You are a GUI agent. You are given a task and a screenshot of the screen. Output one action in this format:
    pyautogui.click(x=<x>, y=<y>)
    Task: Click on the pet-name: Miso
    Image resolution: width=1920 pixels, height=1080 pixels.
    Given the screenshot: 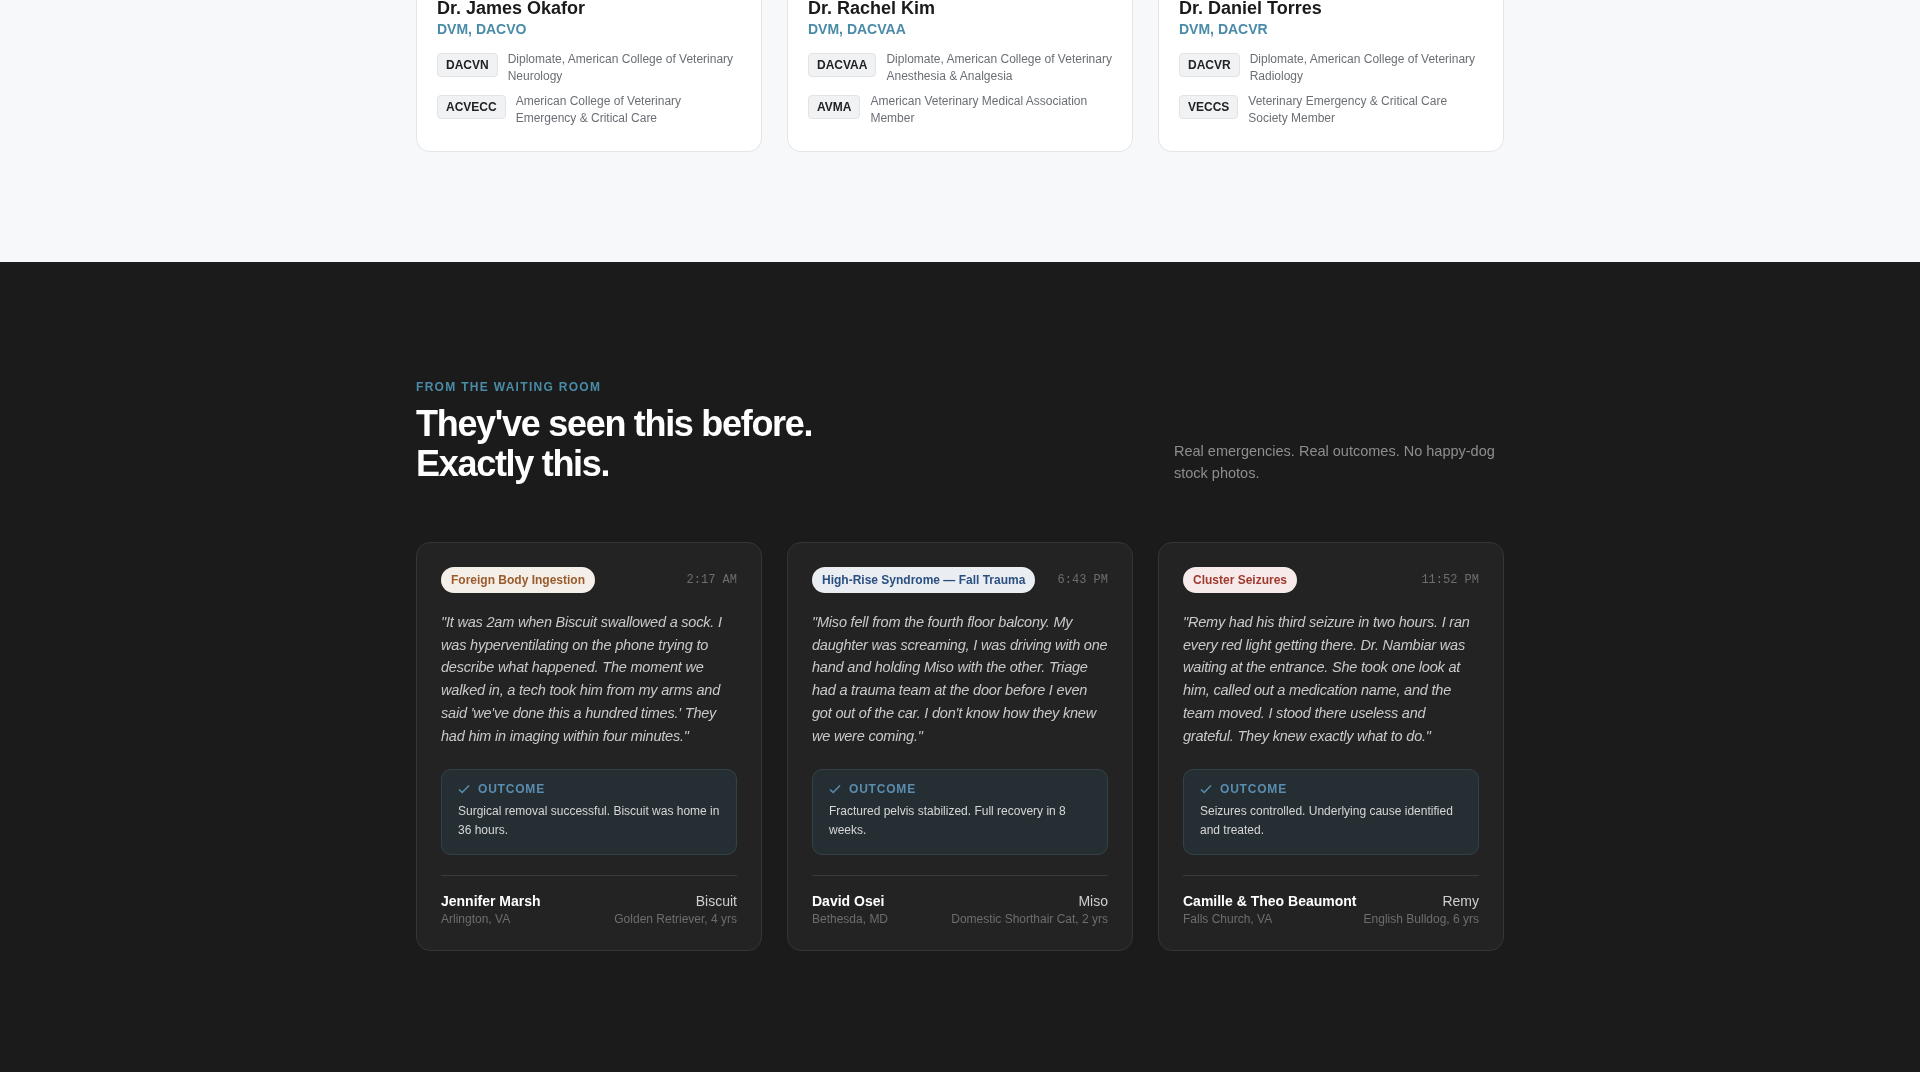 What is the action you would take?
    pyautogui.click(x=1092, y=901)
    